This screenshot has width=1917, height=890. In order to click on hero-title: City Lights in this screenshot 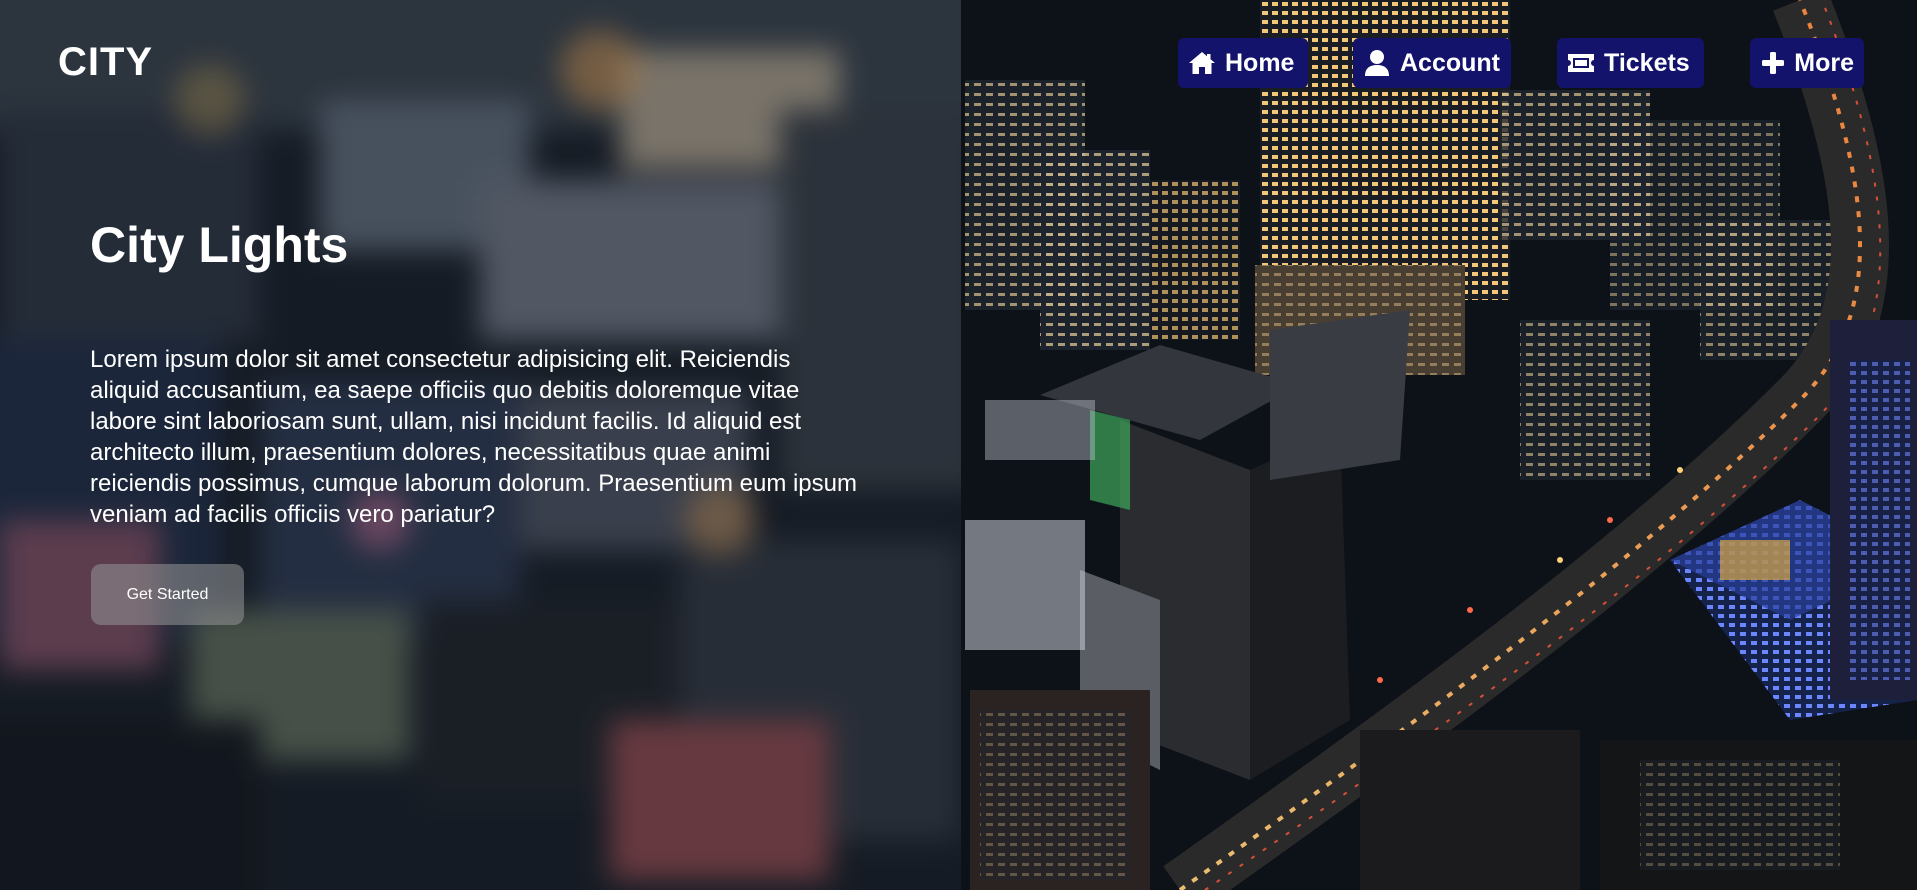, I will do `click(219, 245)`.